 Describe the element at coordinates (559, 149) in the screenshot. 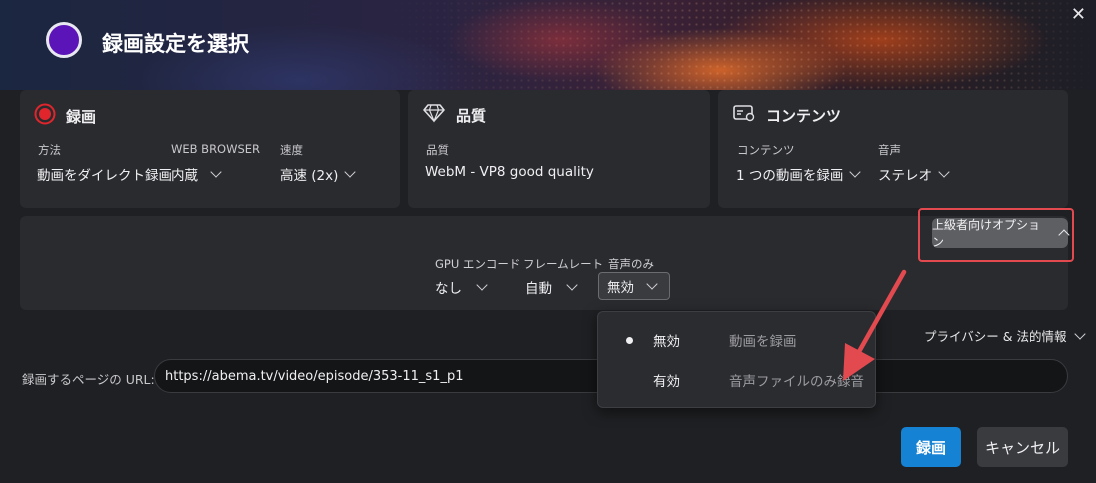

I see `quality-card: 品質 品質 WebM - VP8 good quality` at that location.